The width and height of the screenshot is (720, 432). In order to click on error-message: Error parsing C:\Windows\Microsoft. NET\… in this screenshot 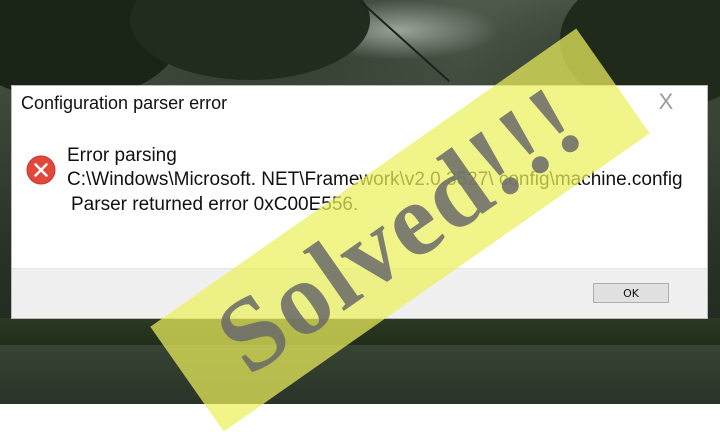, I will do `click(377, 180)`.